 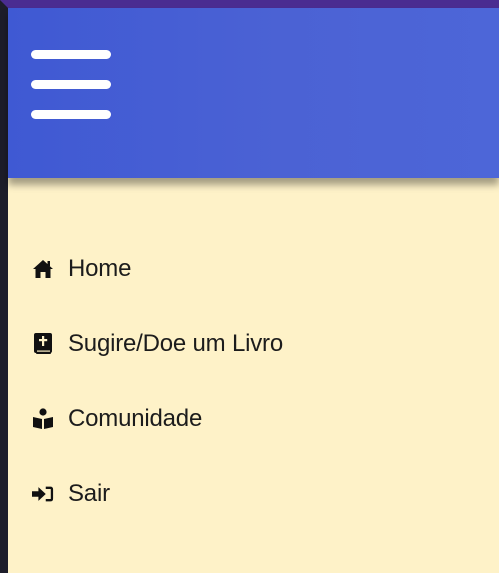 I want to click on menu-item-community: Comunidade, so click(x=117, y=419).